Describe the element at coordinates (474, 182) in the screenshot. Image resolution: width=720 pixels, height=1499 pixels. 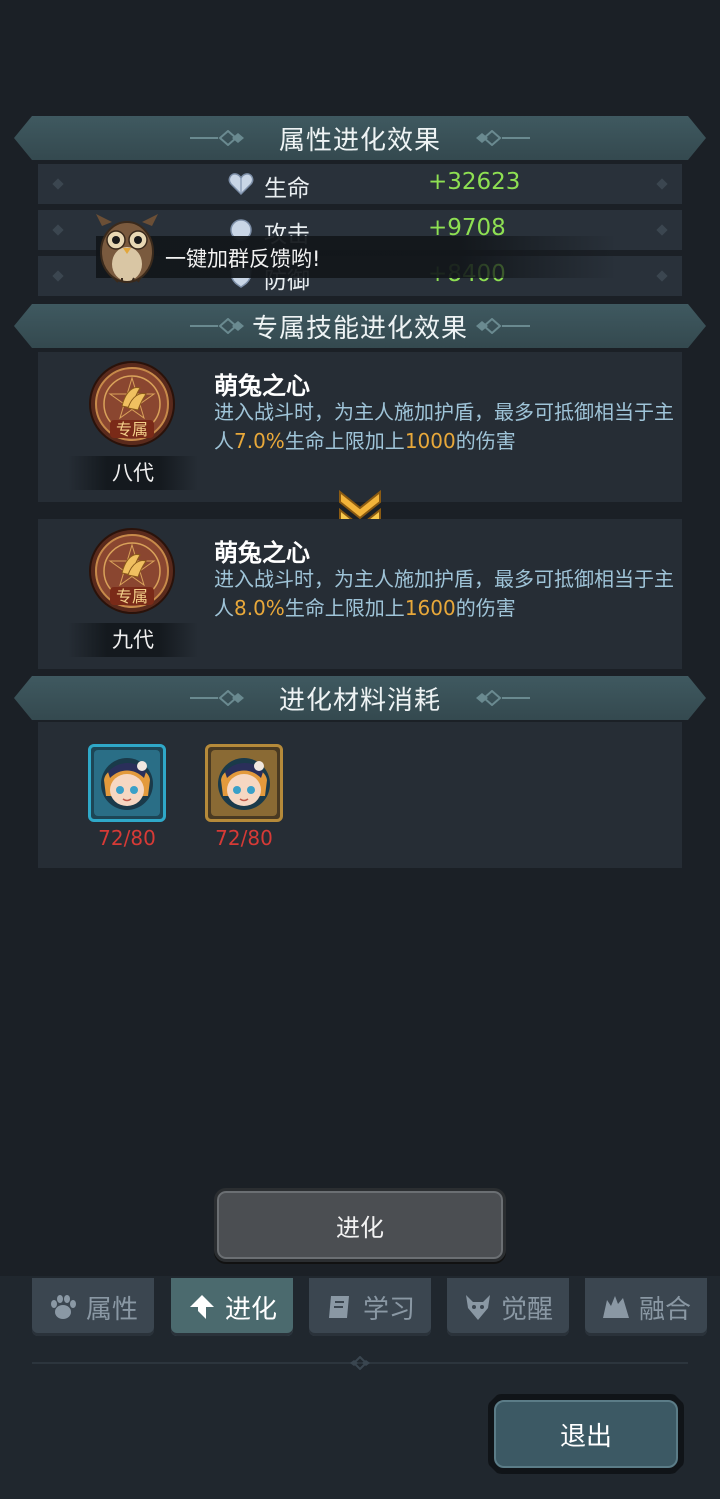
I see `stat-value: +32623` at that location.